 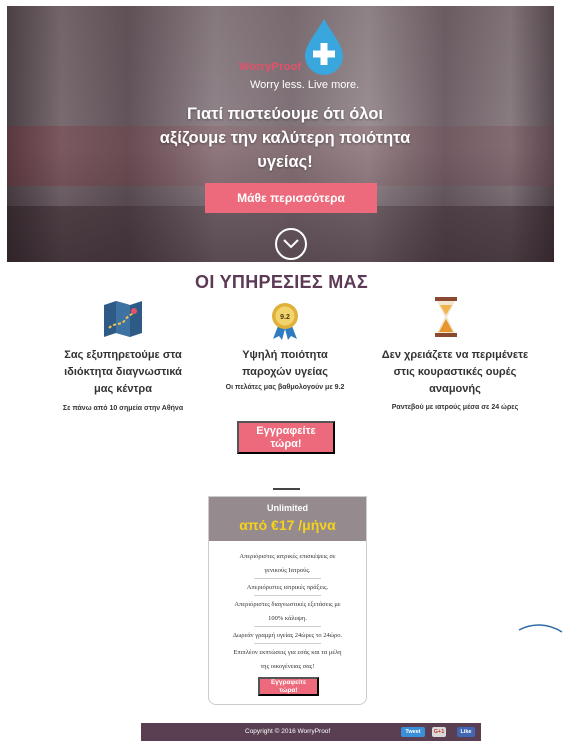 I want to click on hero-title-line: αξίζουμε την καλύτερη ποιότητα, so click(x=285, y=138).